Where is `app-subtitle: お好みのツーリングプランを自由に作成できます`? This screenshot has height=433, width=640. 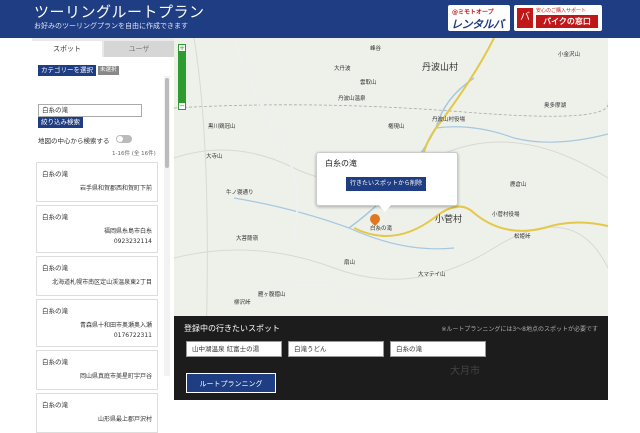 app-subtitle: お好みのツーリングプランを自由に作成できます is located at coordinates (111, 26).